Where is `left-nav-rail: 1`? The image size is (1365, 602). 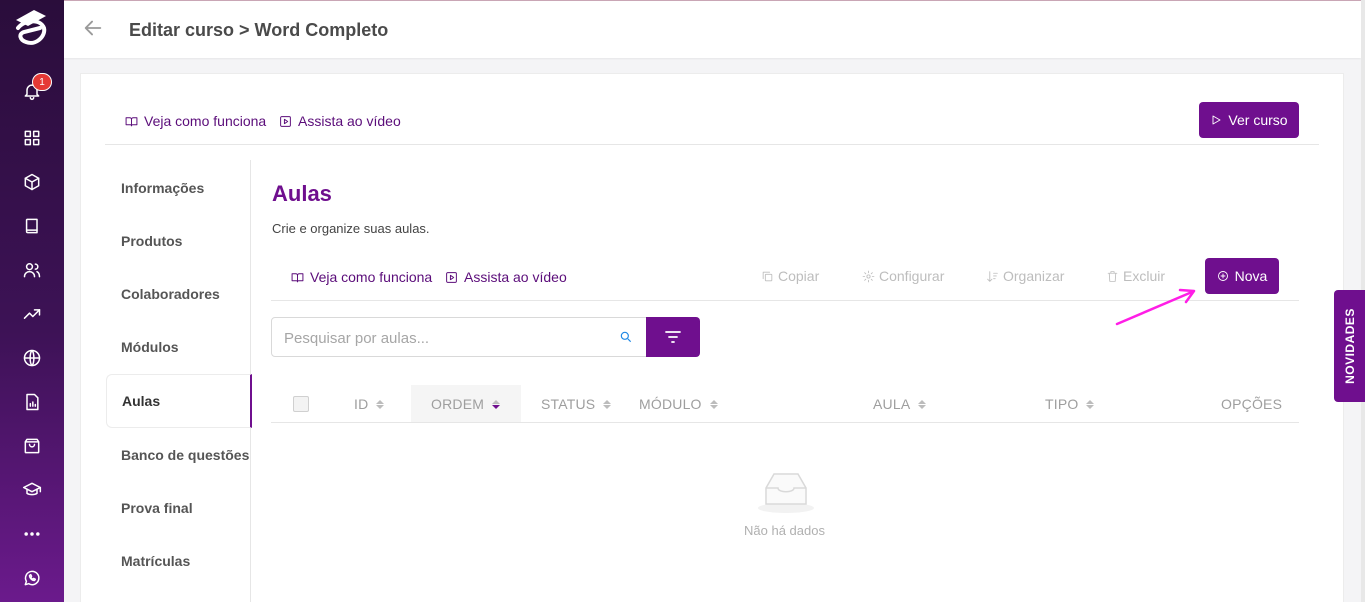 left-nav-rail: 1 is located at coordinates (32, 301).